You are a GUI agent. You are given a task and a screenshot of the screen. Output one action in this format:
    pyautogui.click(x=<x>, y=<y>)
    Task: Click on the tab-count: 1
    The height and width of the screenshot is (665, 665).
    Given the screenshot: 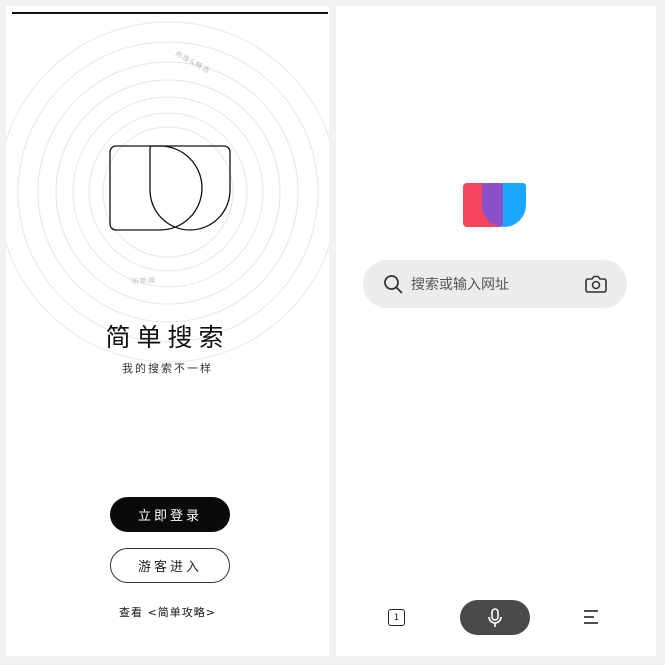 What is the action you would take?
    pyautogui.click(x=396, y=617)
    